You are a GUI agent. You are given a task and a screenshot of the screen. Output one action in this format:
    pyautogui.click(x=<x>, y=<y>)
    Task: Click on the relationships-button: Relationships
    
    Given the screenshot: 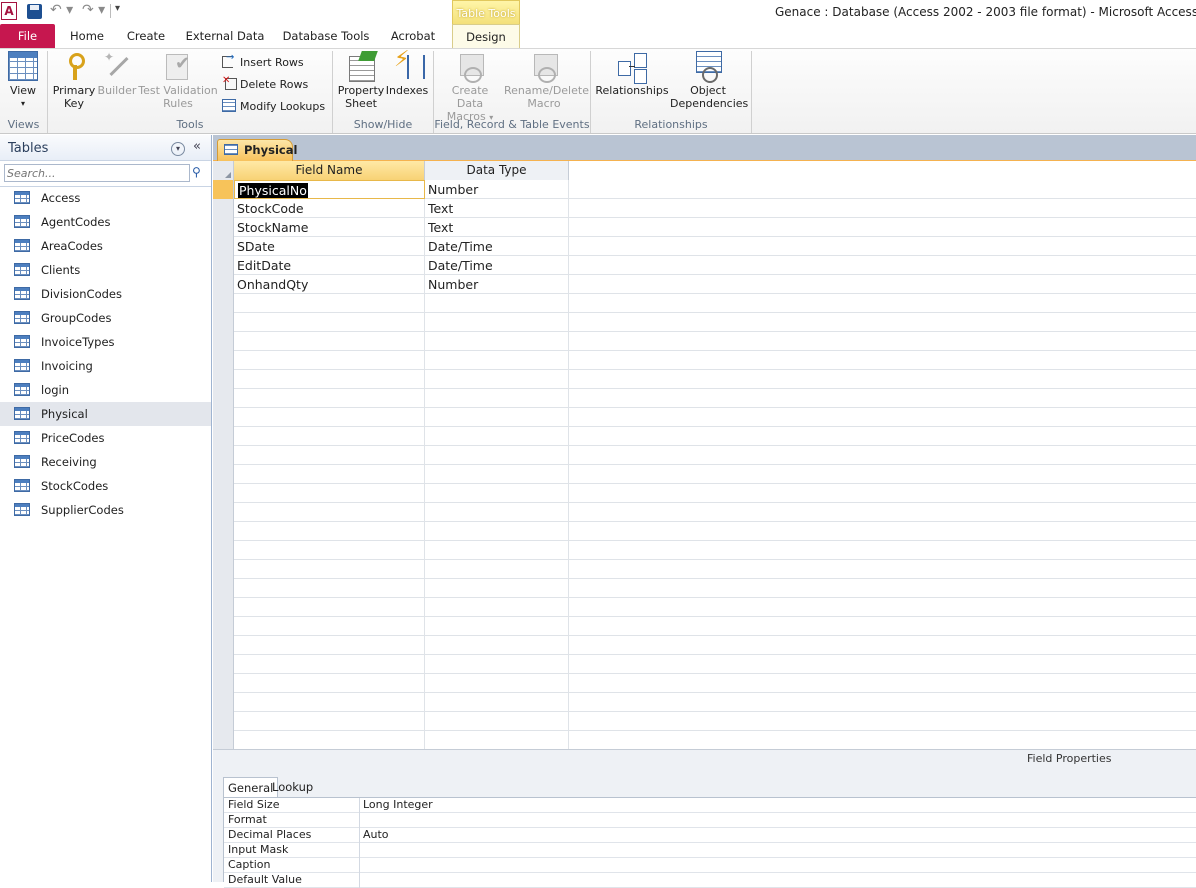 What is the action you would take?
    pyautogui.click(x=632, y=74)
    